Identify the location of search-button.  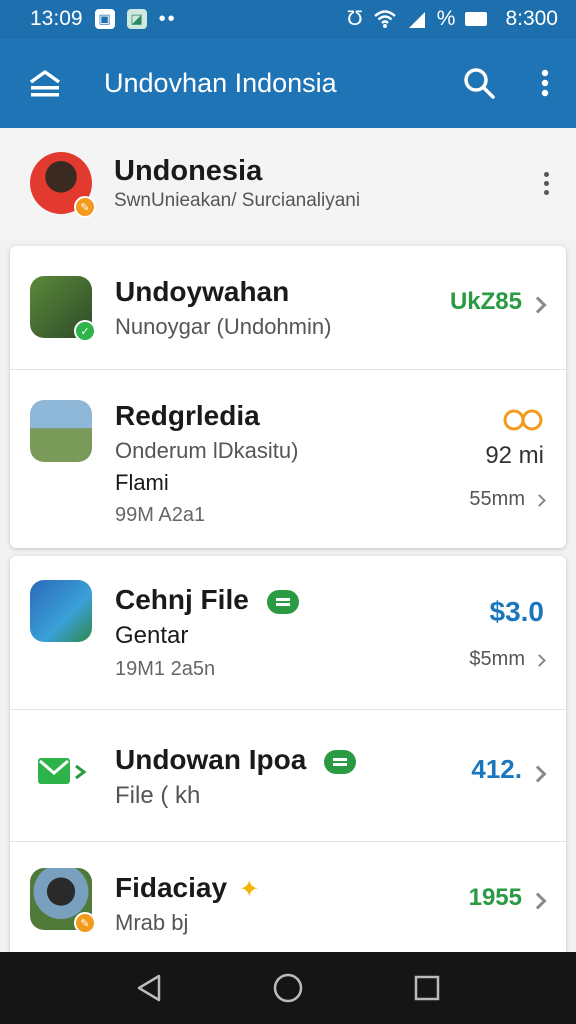
(479, 83).